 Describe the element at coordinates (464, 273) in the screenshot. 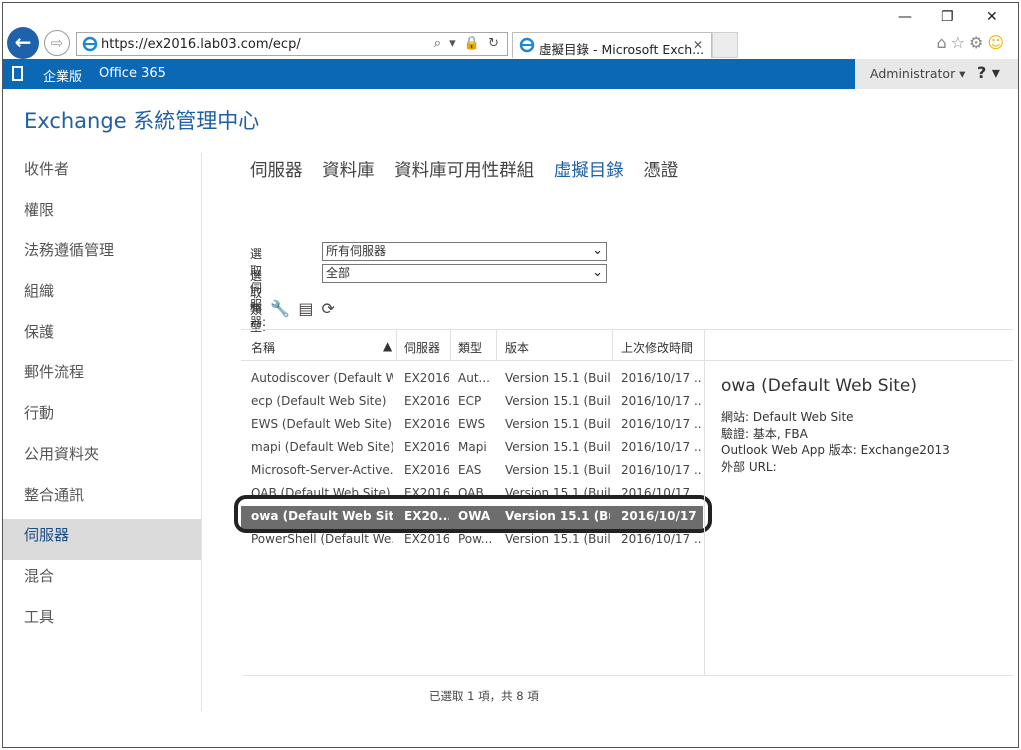

I see `type-filter-select: 全部 ⌄` at that location.